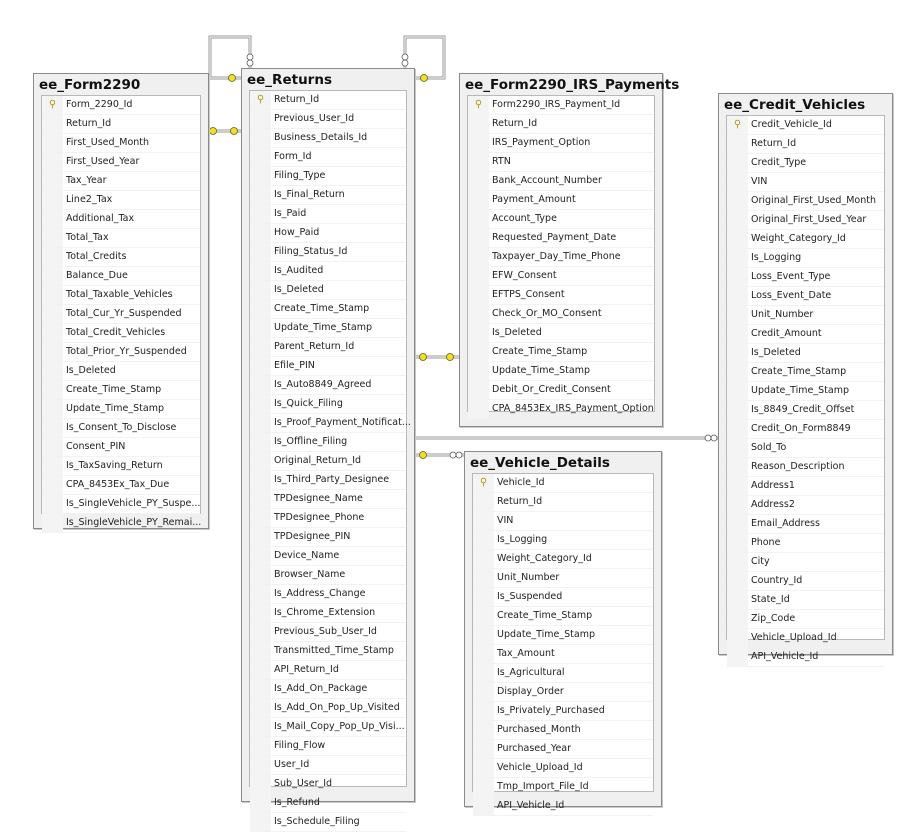  What do you see at coordinates (563, 711) in the screenshot?
I see `column-row: Is_Privately_Purchased` at bounding box center [563, 711].